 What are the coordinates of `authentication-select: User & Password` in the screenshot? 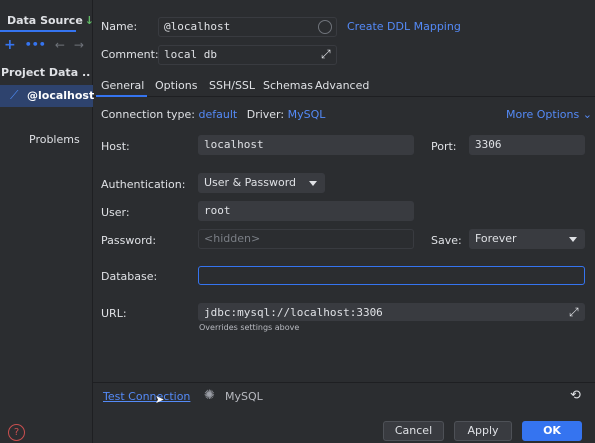 It's located at (261, 183).